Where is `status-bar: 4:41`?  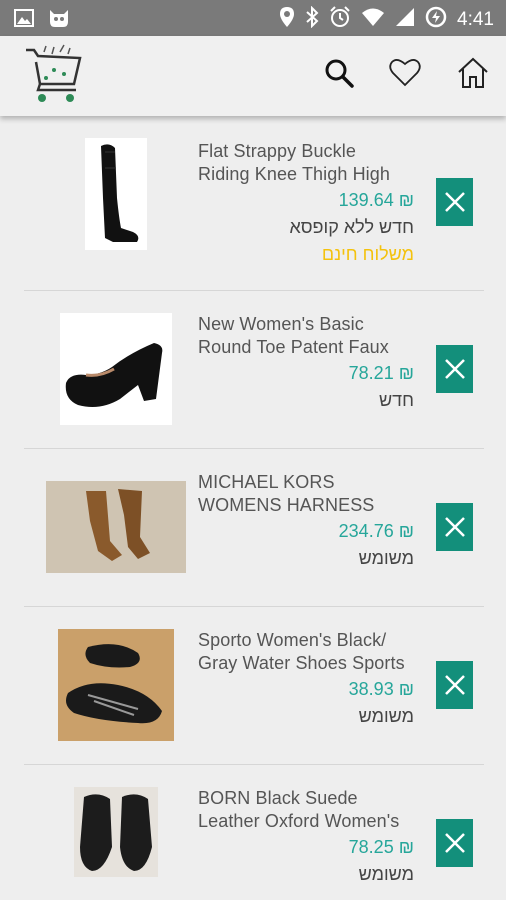 status-bar: 4:41 is located at coordinates (253, 18).